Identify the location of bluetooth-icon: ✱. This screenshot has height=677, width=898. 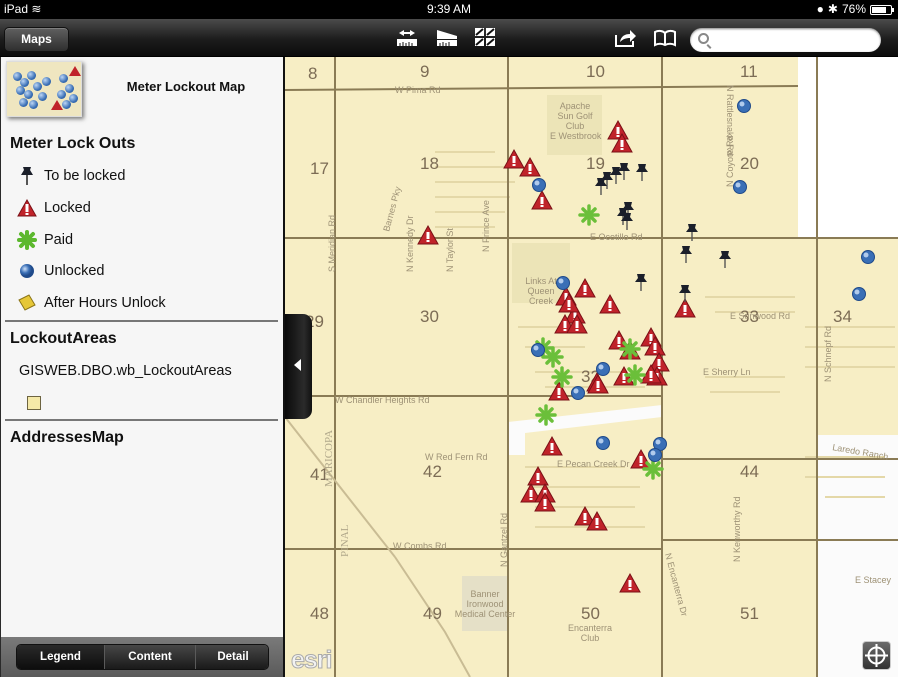
(832, 9).